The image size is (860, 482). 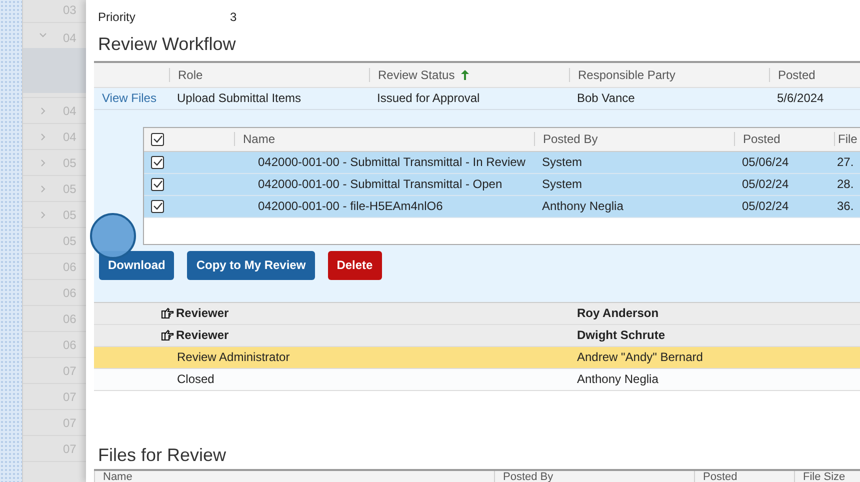 What do you see at coordinates (233, 357) in the screenshot?
I see `role-text: Review Administrator` at bounding box center [233, 357].